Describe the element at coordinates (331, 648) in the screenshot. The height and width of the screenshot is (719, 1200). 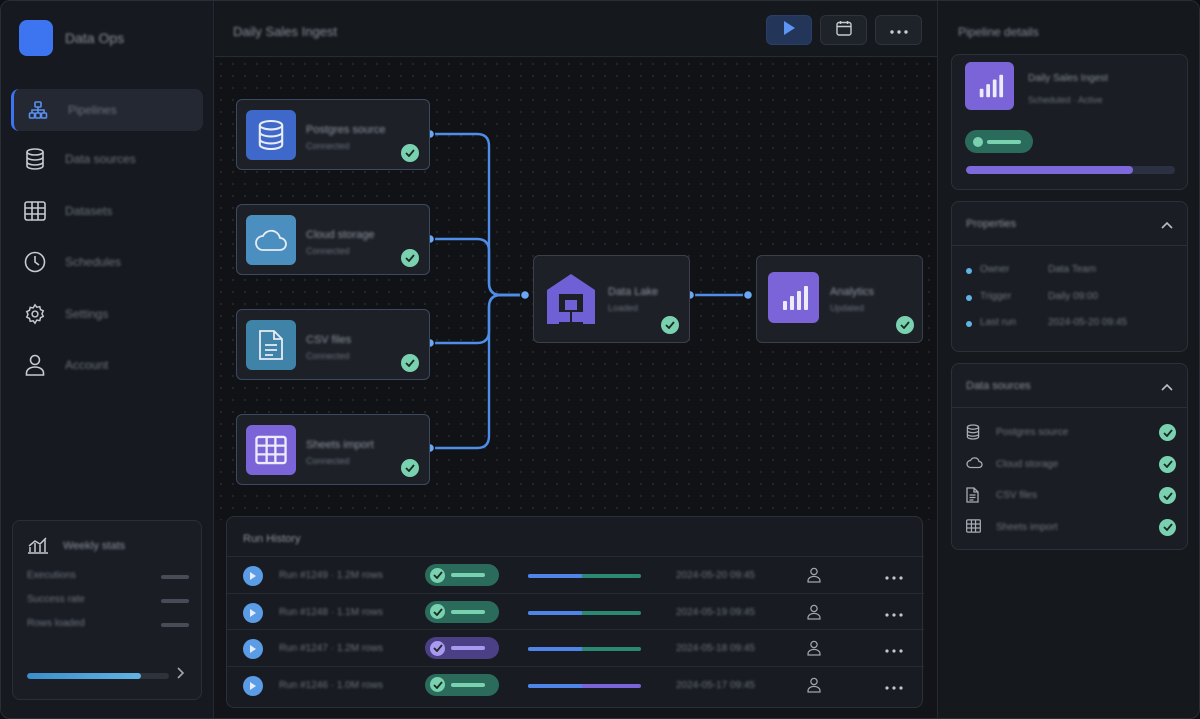
I see `run-name: Run #1247 · 1.2M rows` at that location.